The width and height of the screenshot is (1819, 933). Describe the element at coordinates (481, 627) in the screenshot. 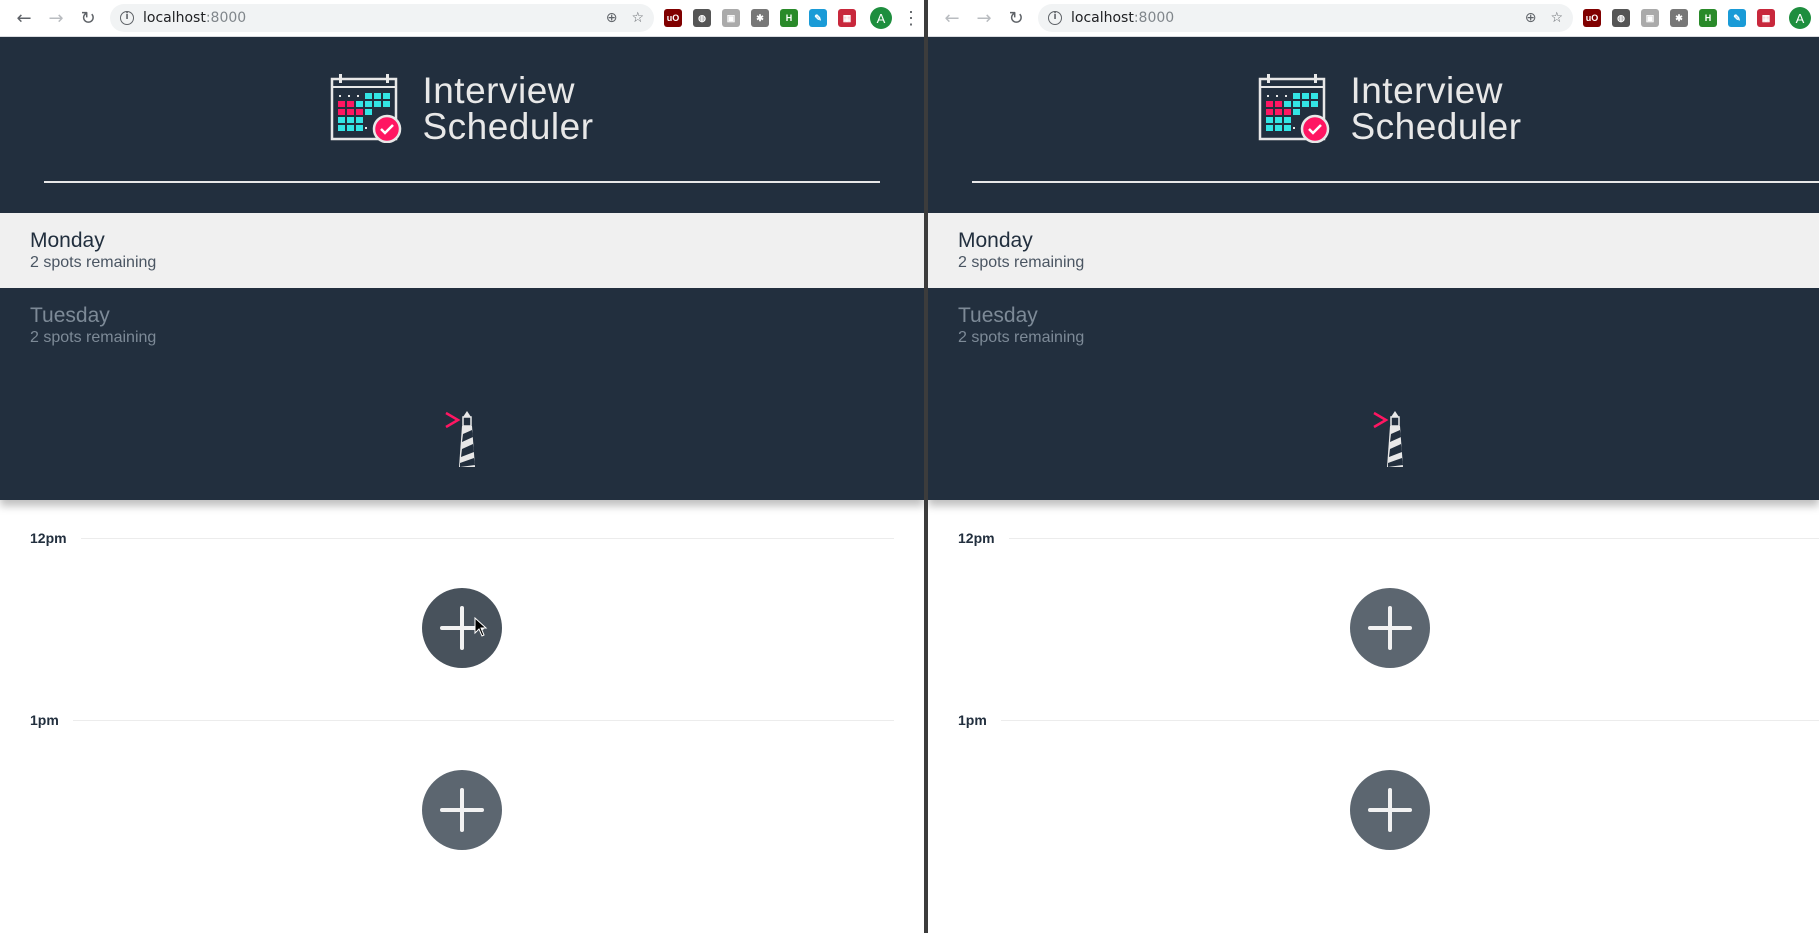

I see `mouse-cursor-icon` at that location.